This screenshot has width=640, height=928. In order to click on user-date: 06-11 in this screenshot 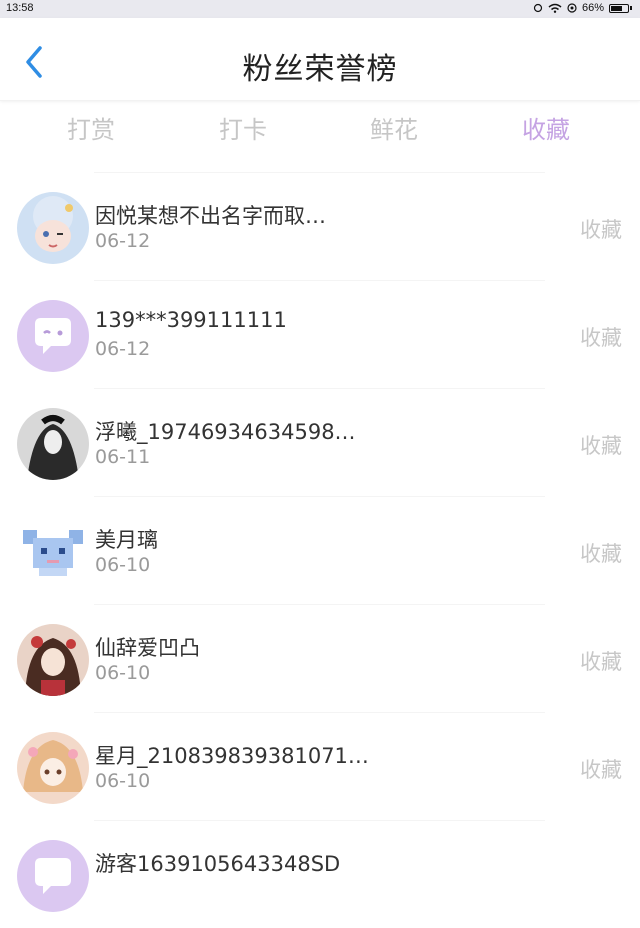, I will do `click(123, 457)`.